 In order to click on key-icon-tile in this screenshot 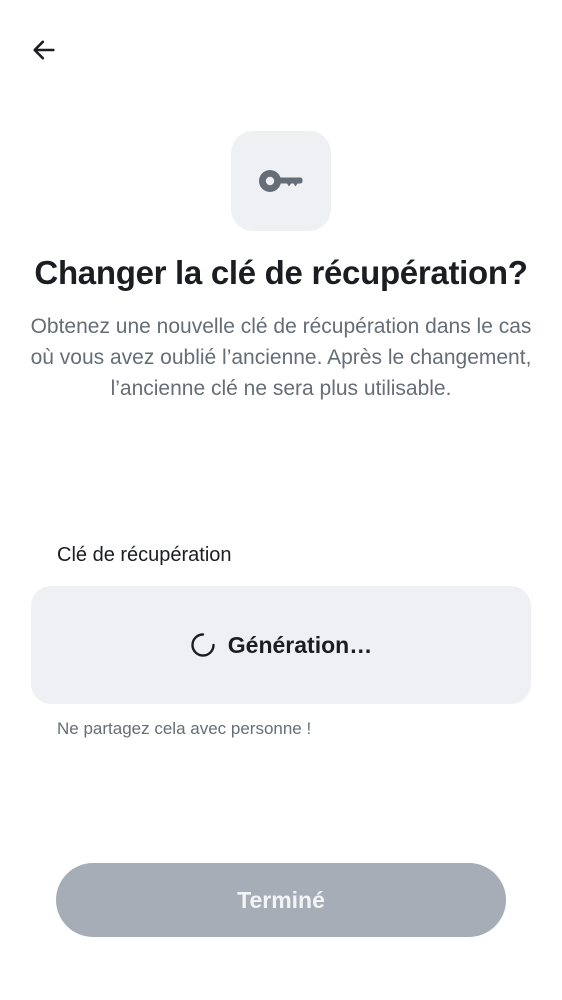, I will do `click(281, 181)`.